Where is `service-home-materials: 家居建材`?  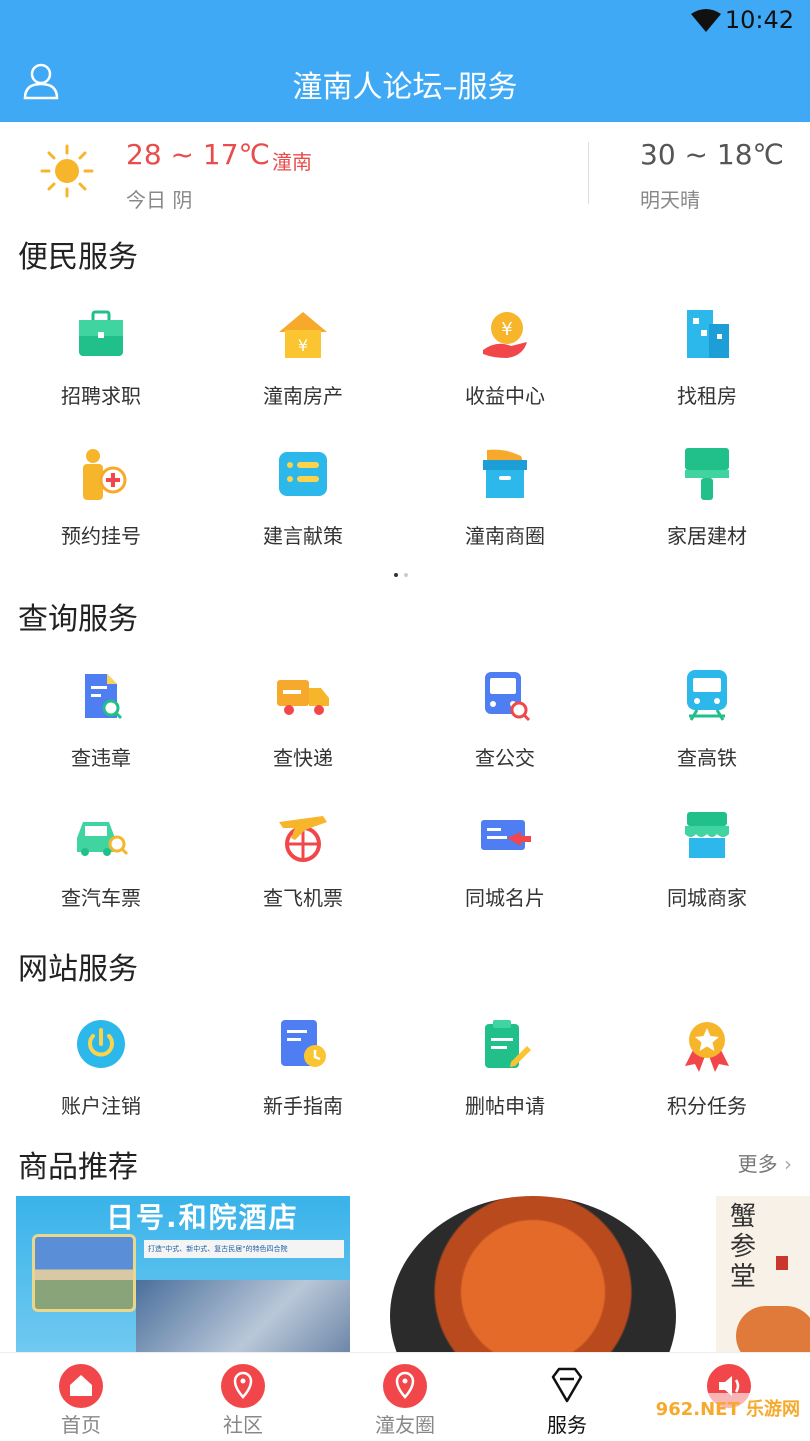 service-home-materials: 家居建材 is located at coordinates (707, 497).